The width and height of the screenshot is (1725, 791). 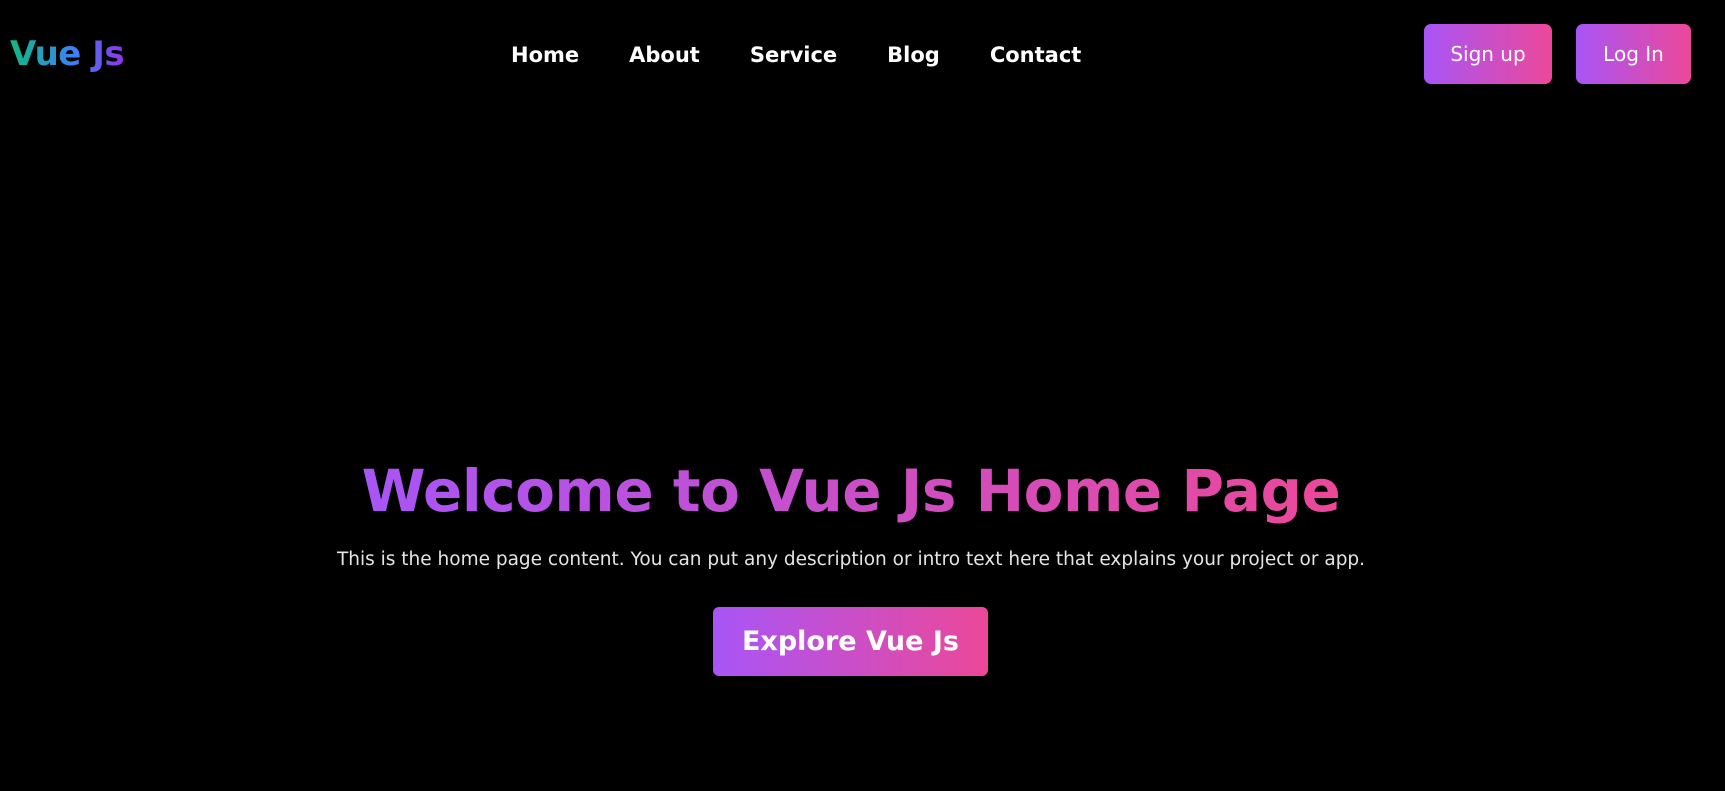 What do you see at coordinates (913, 55) in the screenshot?
I see `nav-link-blog: Blog` at bounding box center [913, 55].